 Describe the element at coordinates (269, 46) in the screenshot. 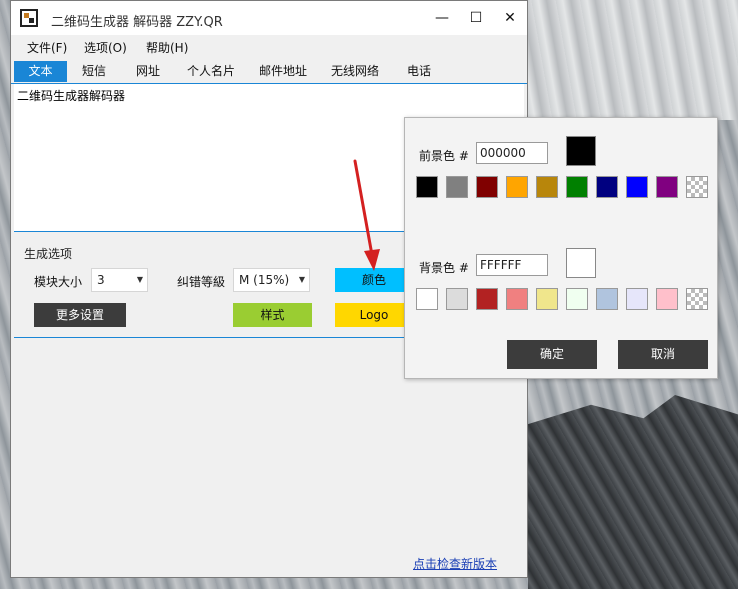

I see `menu-bar: 文件(F) 选项(O) 帮助(H)` at that location.